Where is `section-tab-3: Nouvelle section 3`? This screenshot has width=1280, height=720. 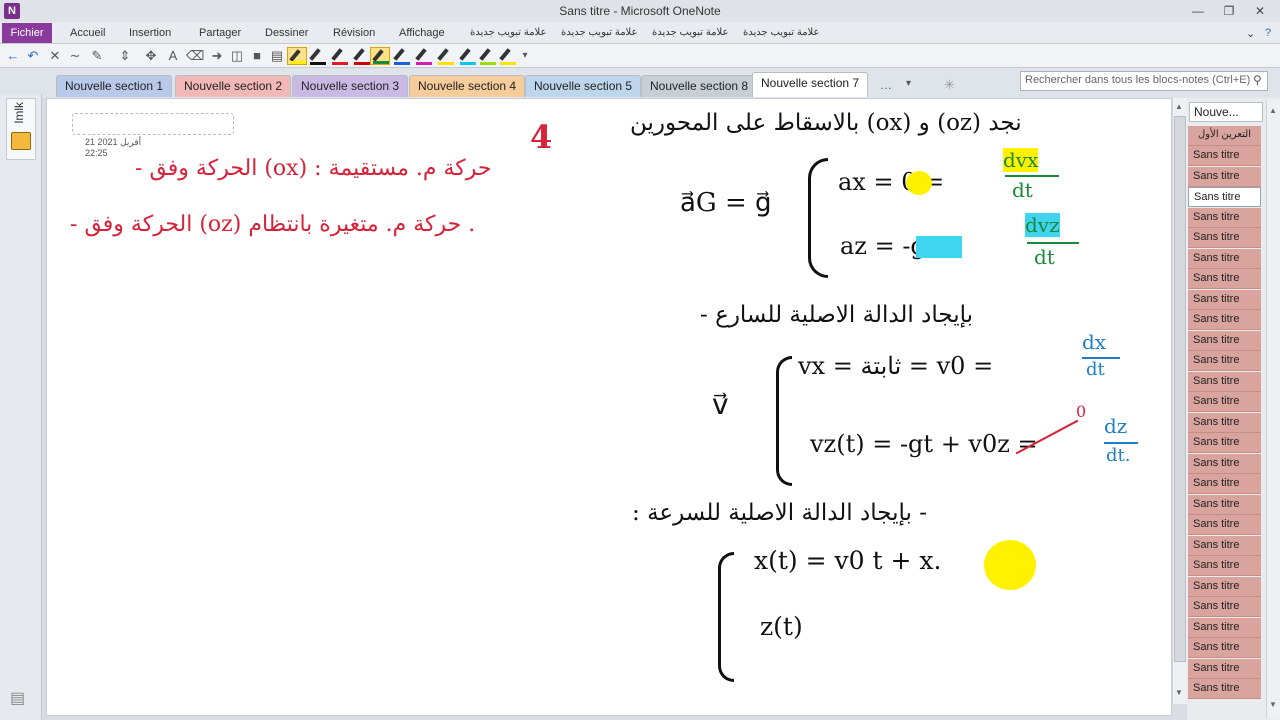 section-tab-3: Nouvelle section 3 is located at coordinates (350, 86).